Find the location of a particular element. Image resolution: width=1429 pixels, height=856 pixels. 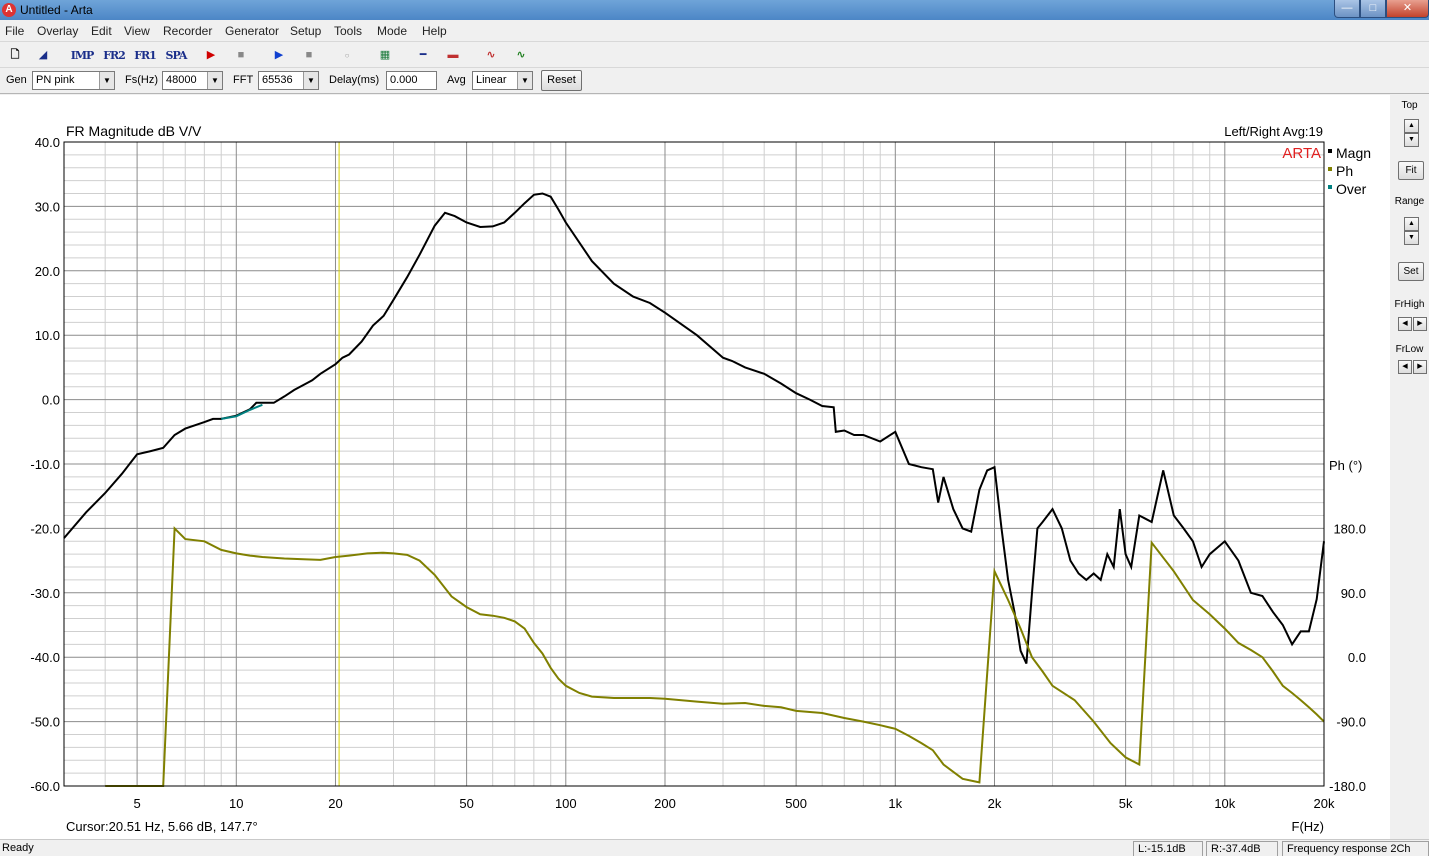

signal-green-icon: ∿ is located at coordinates (521, 55).